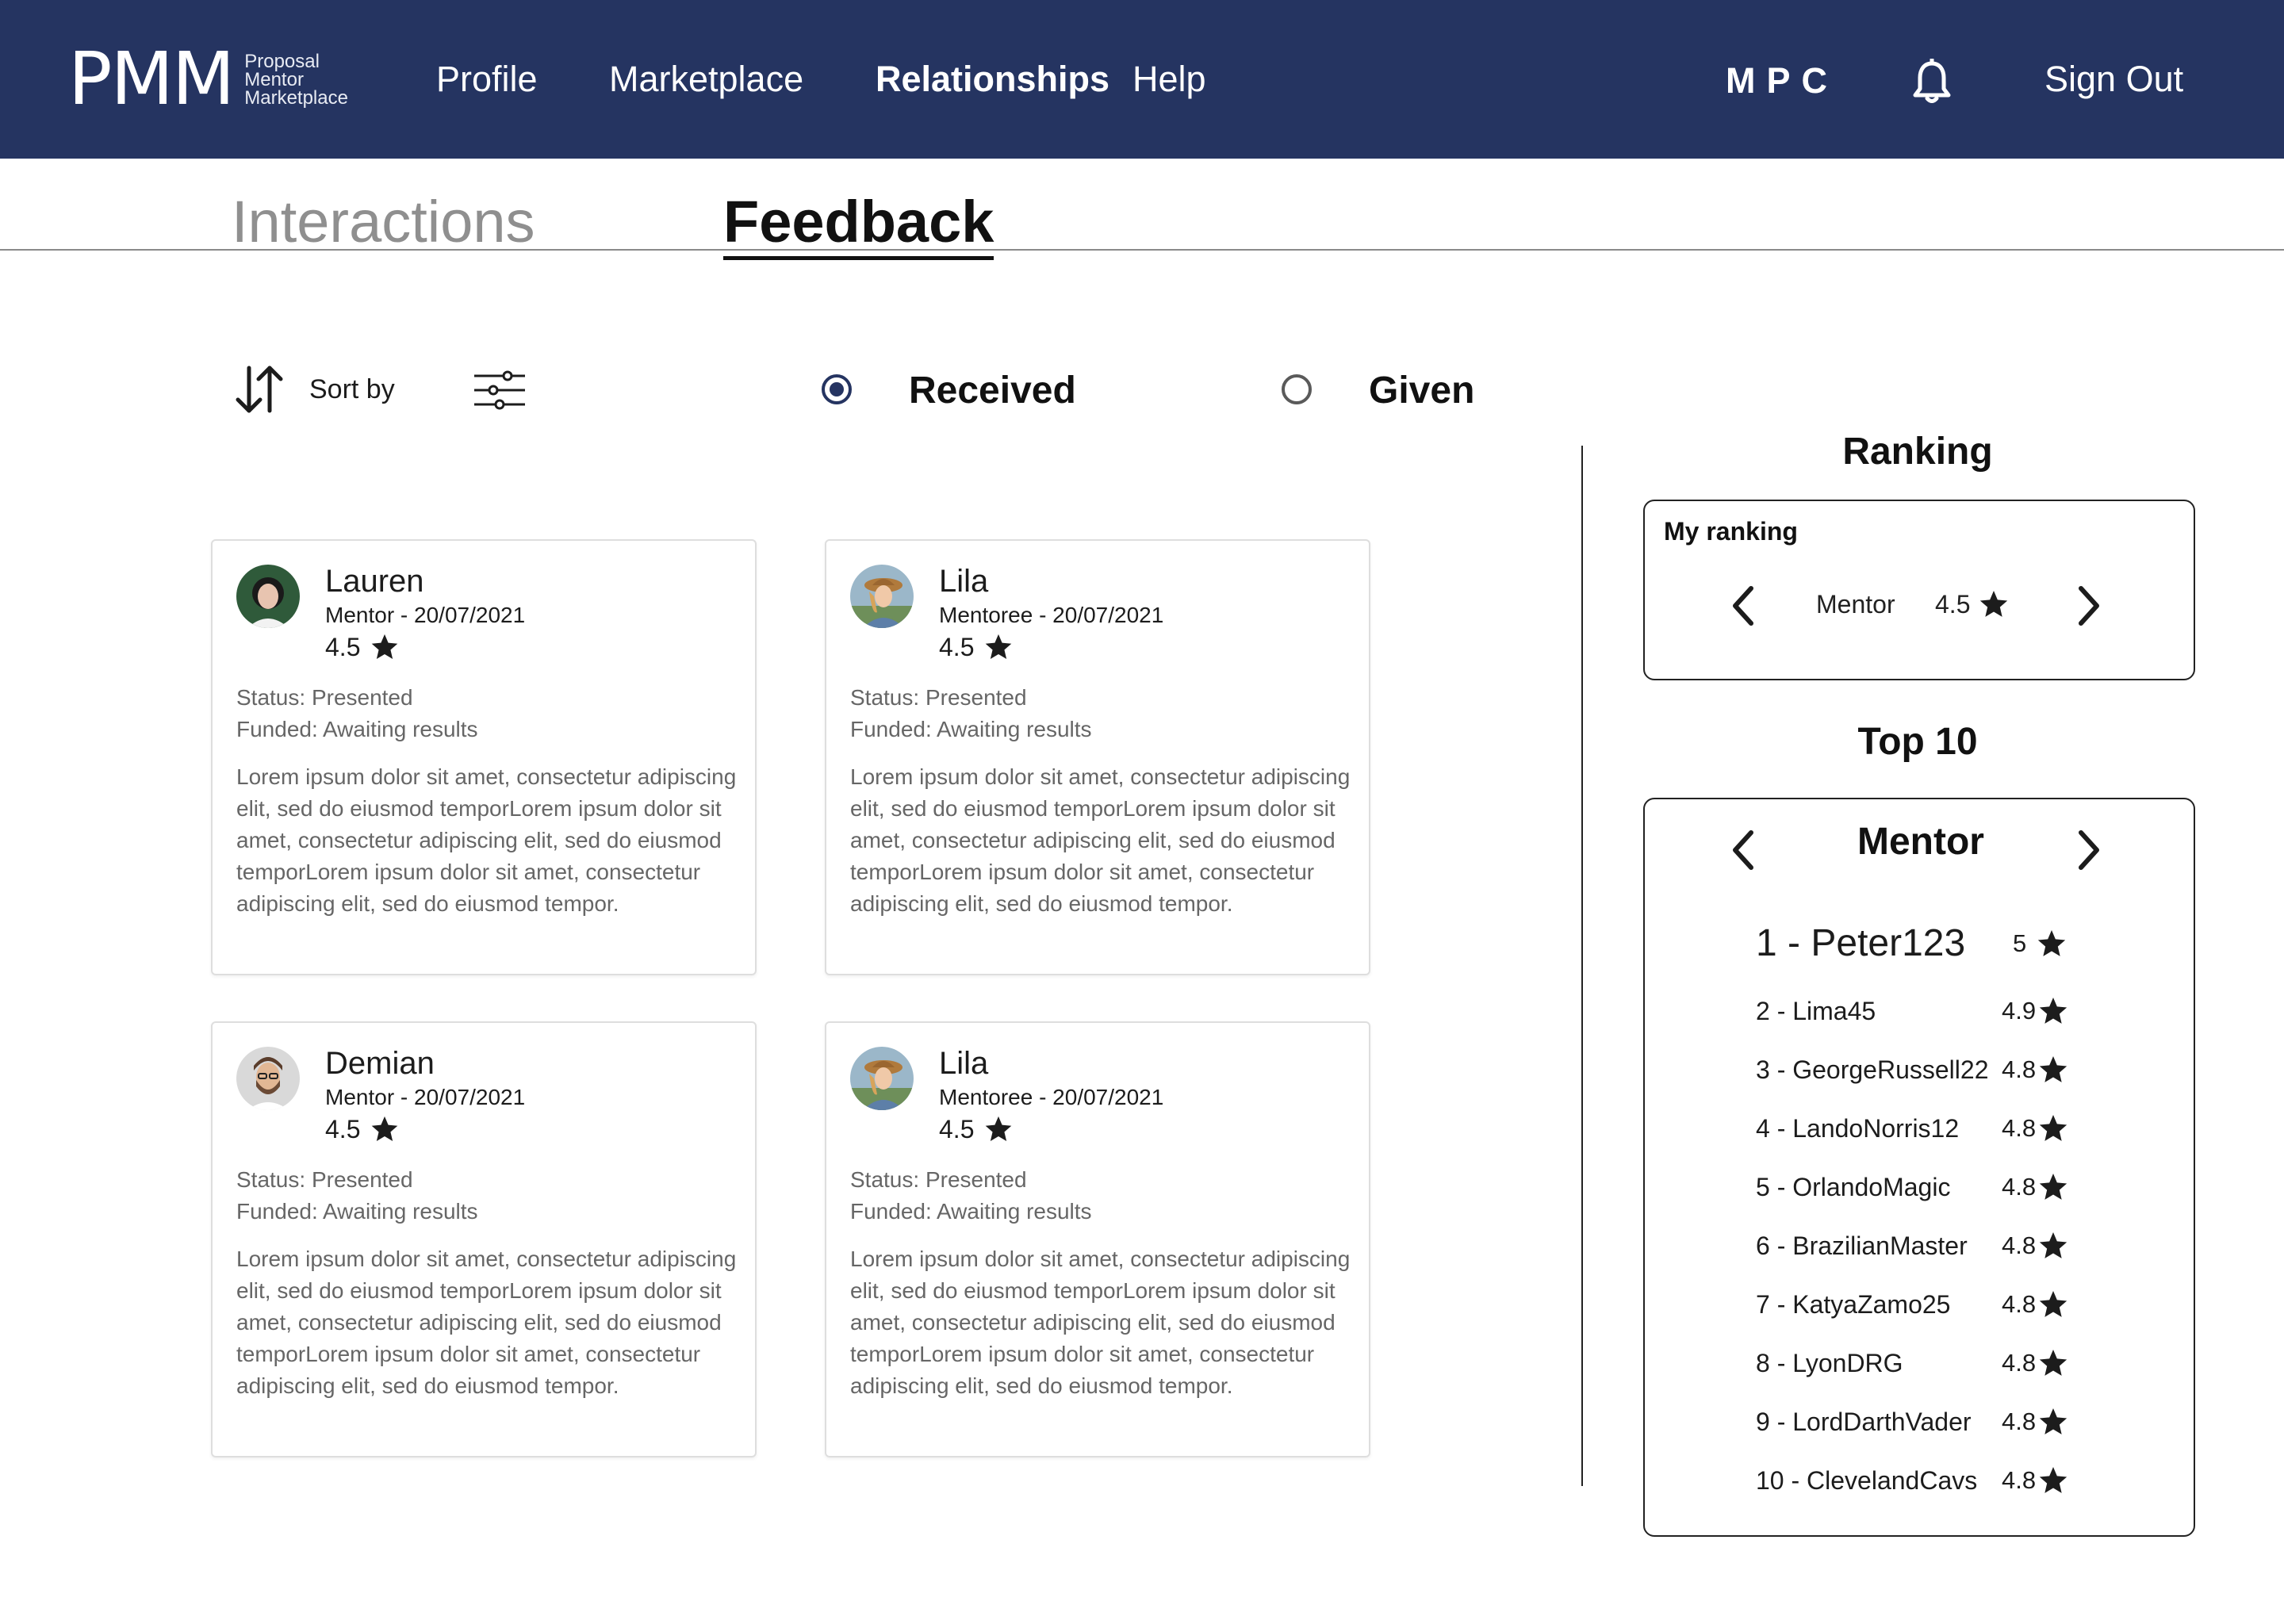 The image size is (2284, 1624). Describe the element at coordinates (2020, 943) in the screenshot. I see `rating-value: 5` at that location.